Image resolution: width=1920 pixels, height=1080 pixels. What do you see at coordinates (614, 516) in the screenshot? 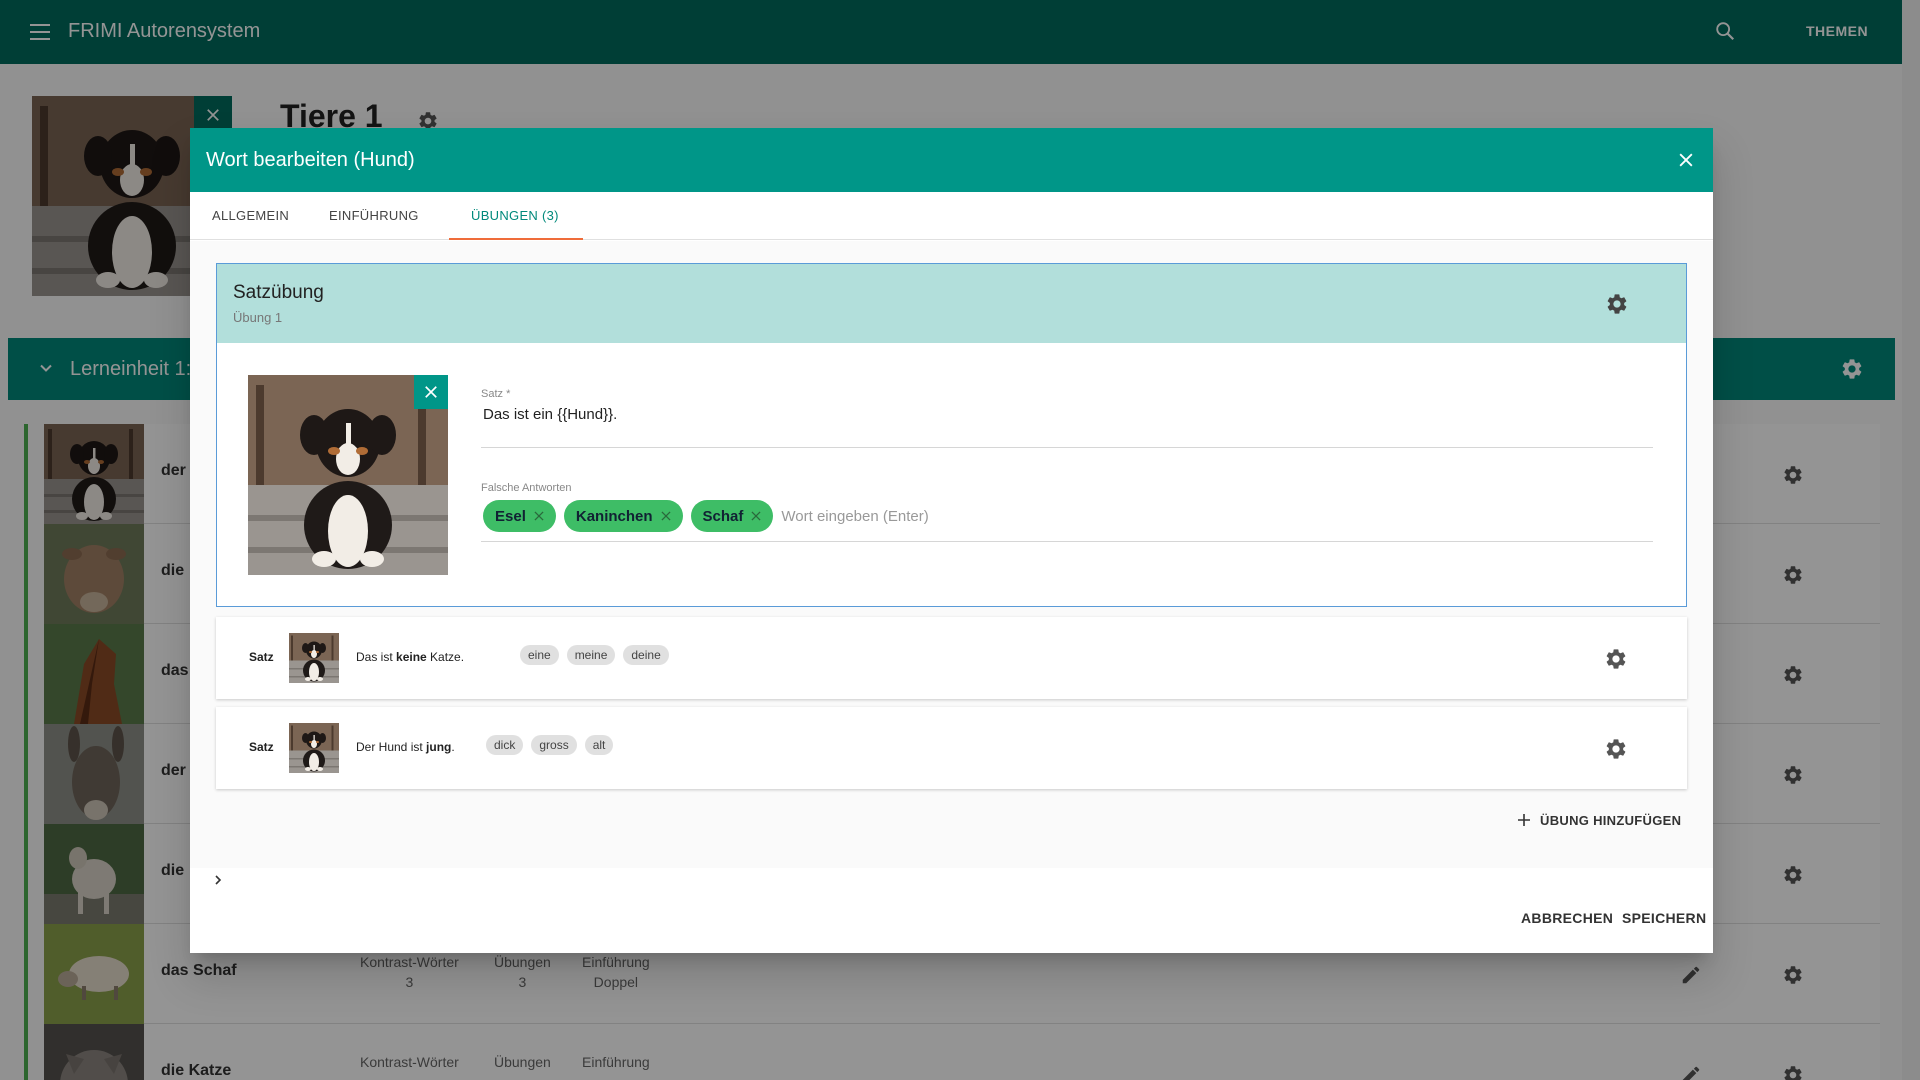
I see `chip-label: Kaninchen` at bounding box center [614, 516].